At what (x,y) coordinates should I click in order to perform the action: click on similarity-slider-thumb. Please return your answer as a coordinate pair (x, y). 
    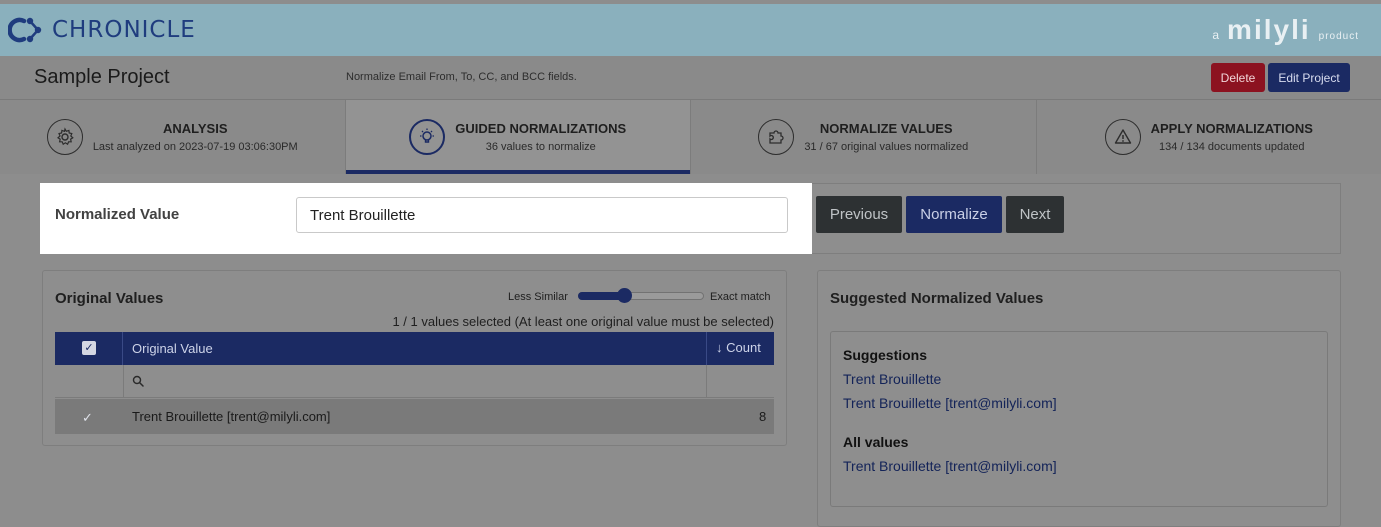
    Looking at the image, I should click on (624, 295).